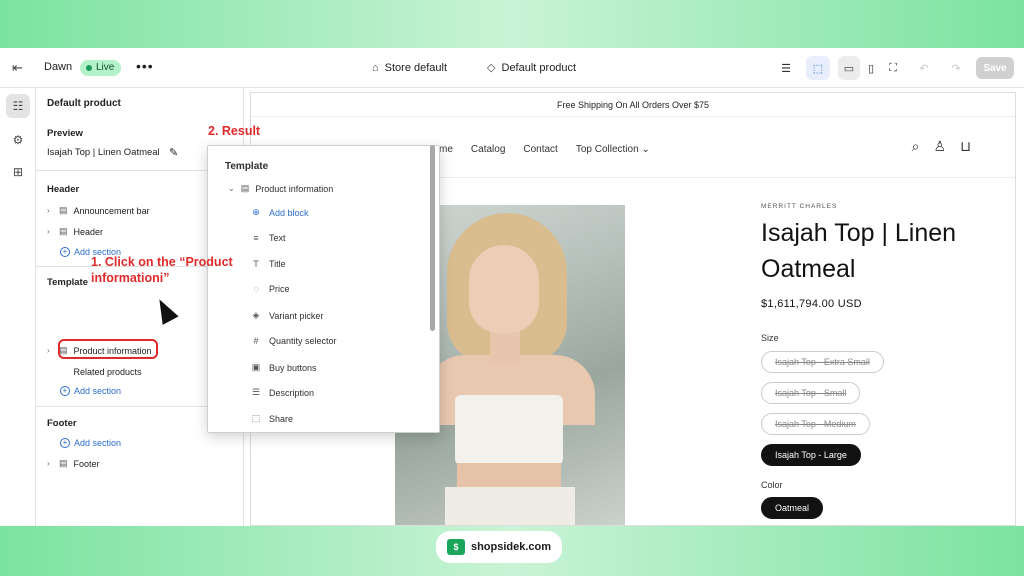  I want to click on annotation-step-2: 2. Result, so click(234, 131).